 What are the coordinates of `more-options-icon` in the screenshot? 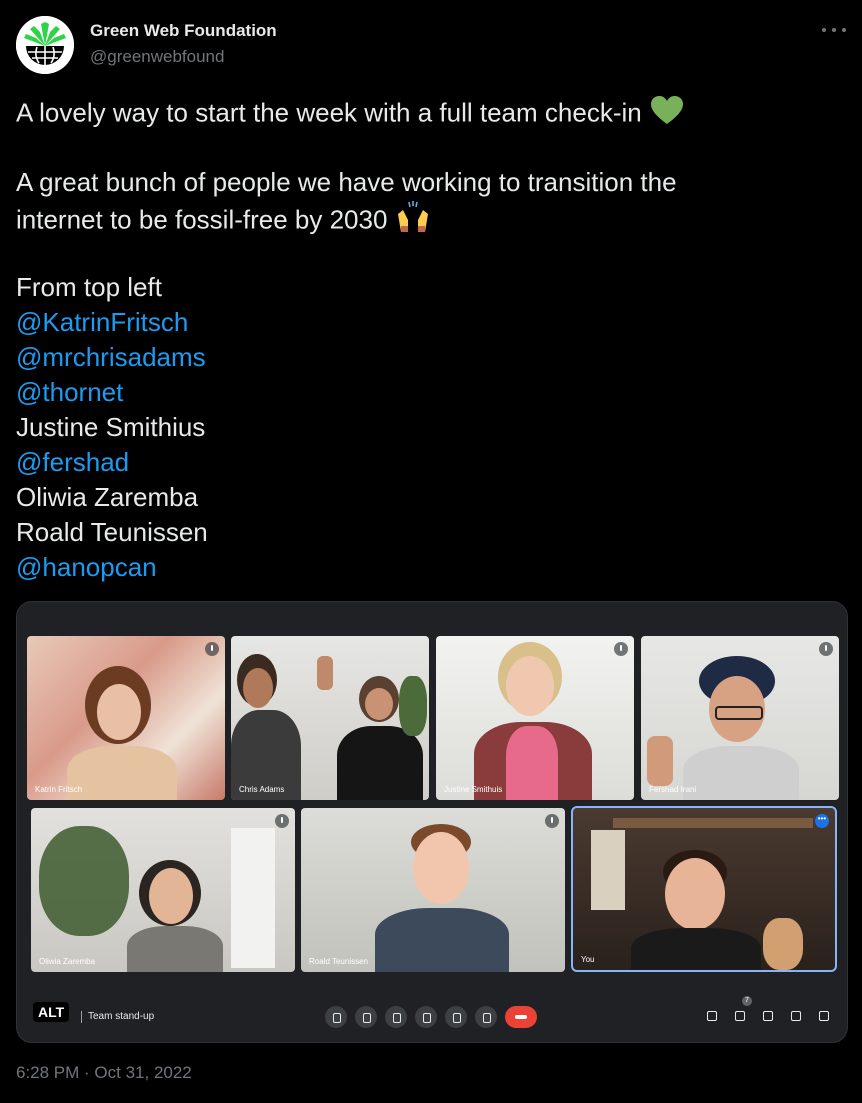 It's located at (834, 30).